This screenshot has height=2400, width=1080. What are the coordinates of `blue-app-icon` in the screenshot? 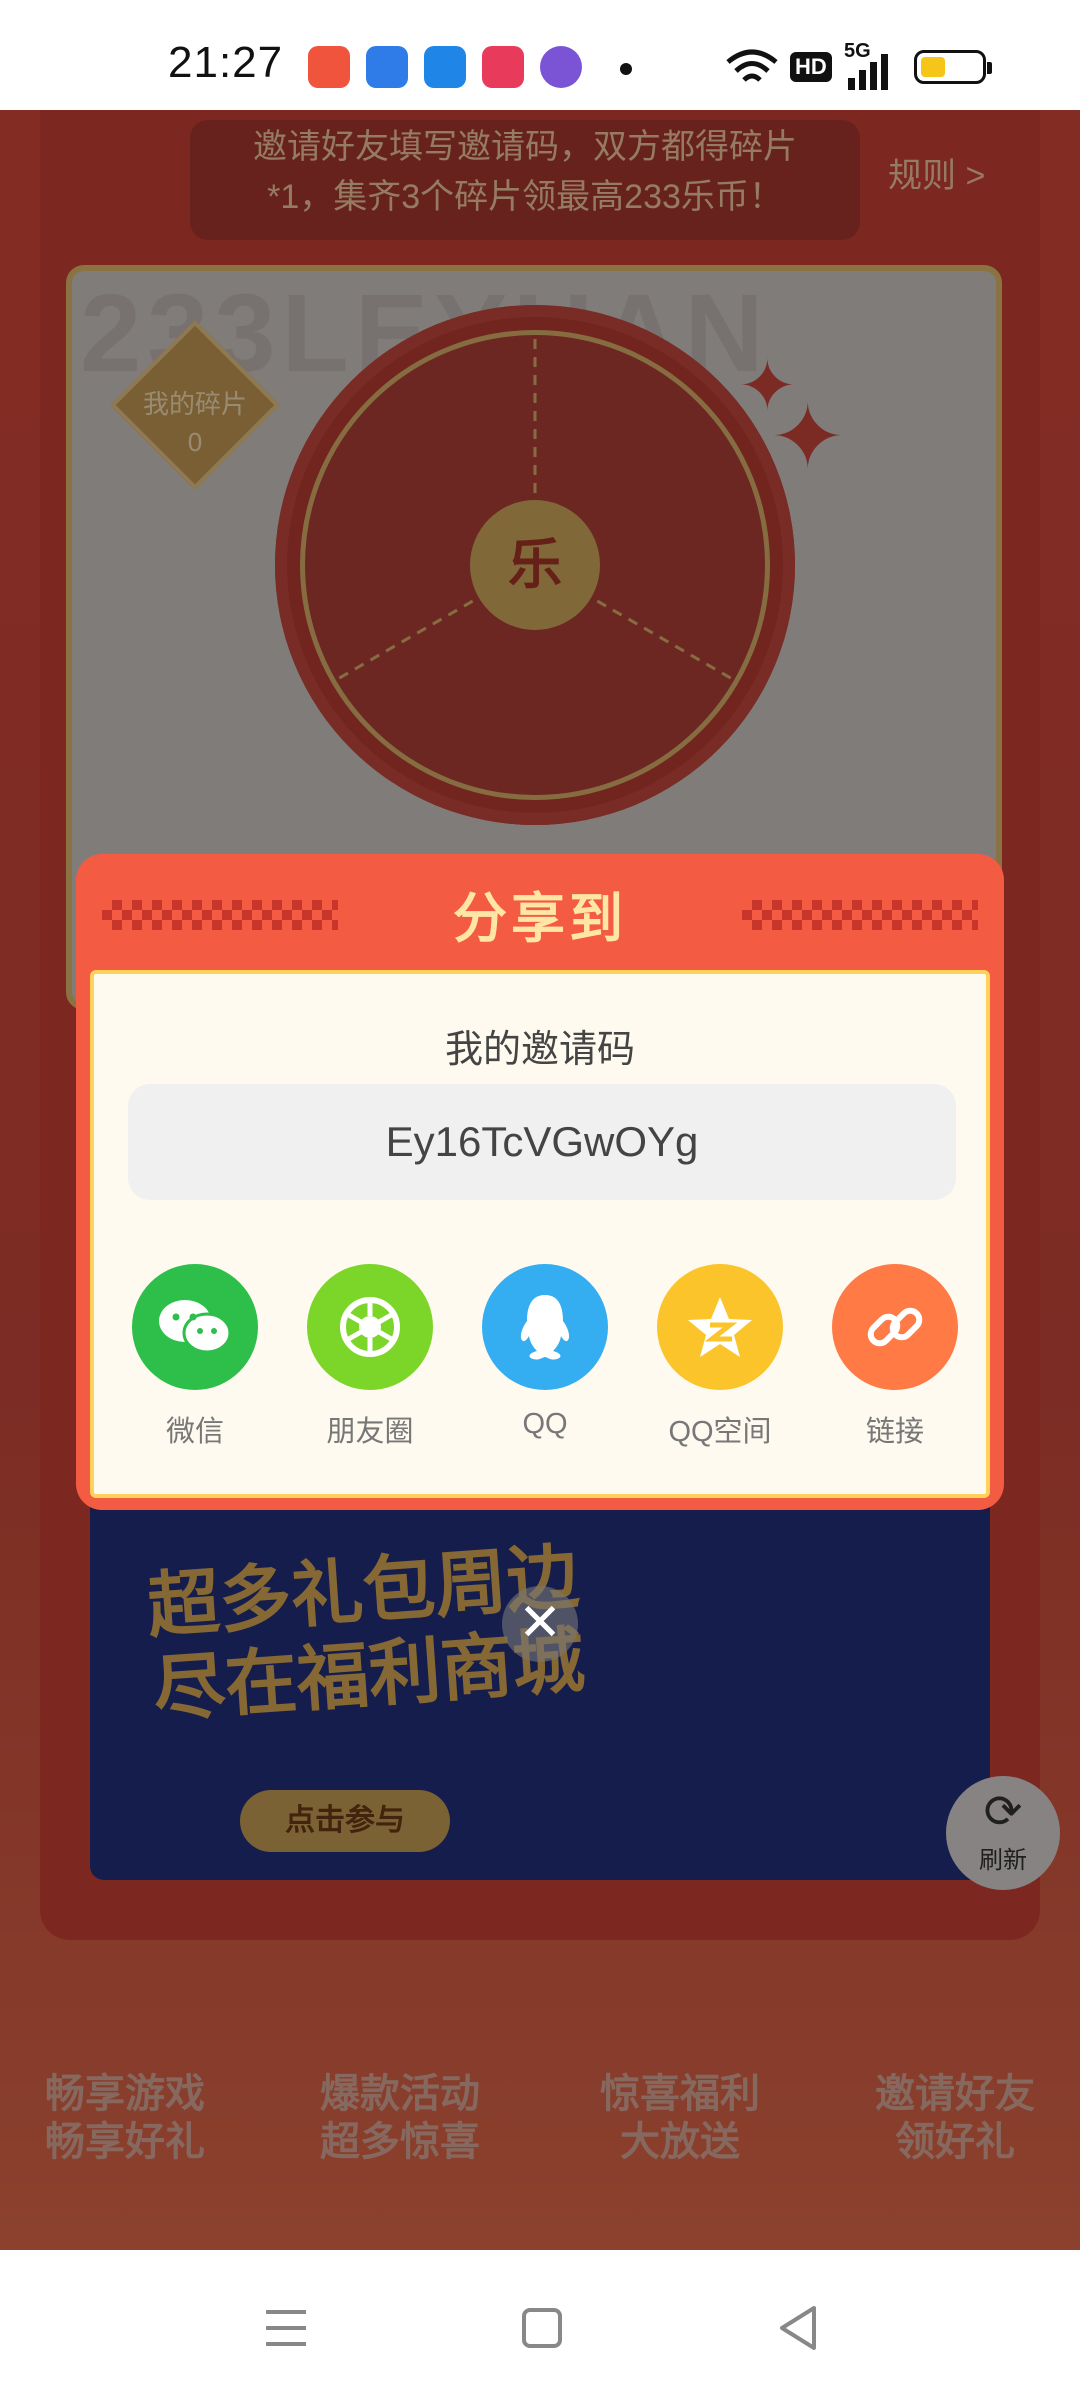 It's located at (387, 67).